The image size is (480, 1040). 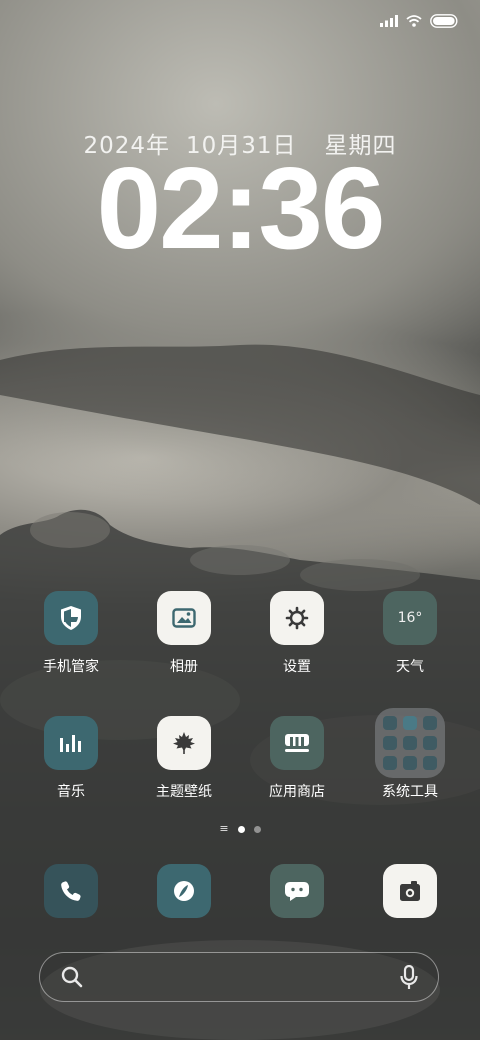 I want to click on app-label: 音乐, so click(x=71, y=792).